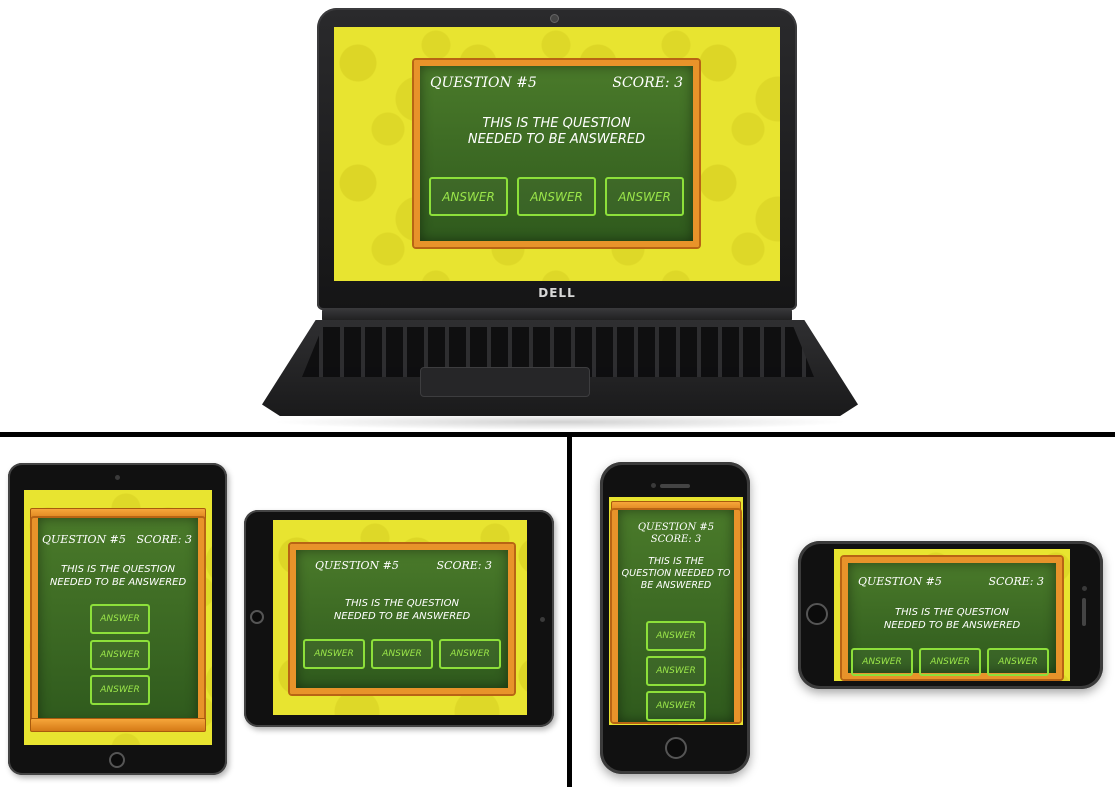  What do you see at coordinates (557, 434) in the screenshot?
I see `horizontal-divider` at bounding box center [557, 434].